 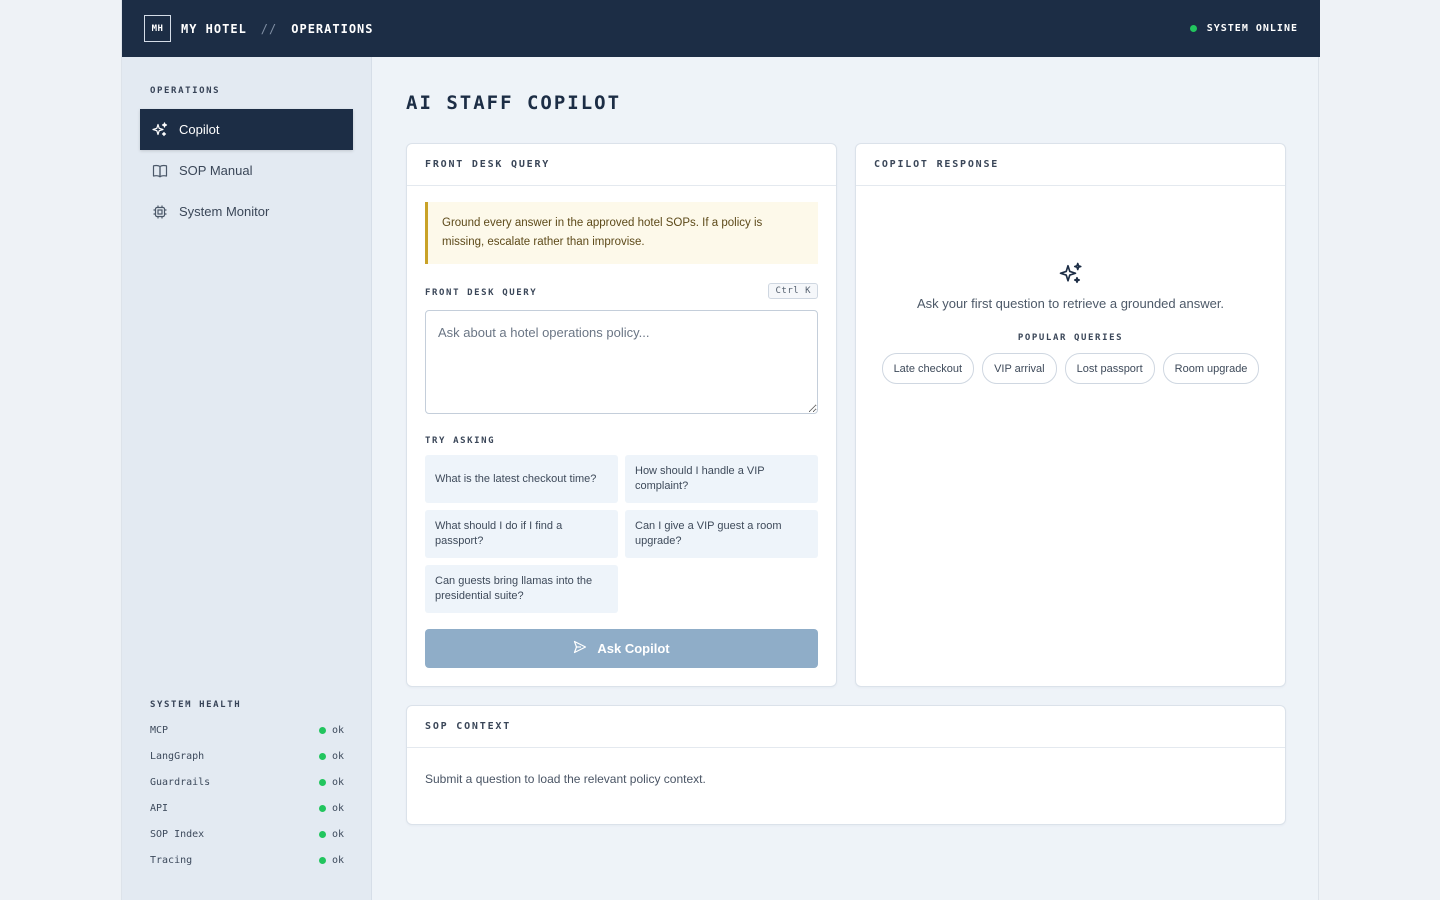 What do you see at coordinates (159, 808) in the screenshot?
I see `health-name: API` at bounding box center [159, 808].